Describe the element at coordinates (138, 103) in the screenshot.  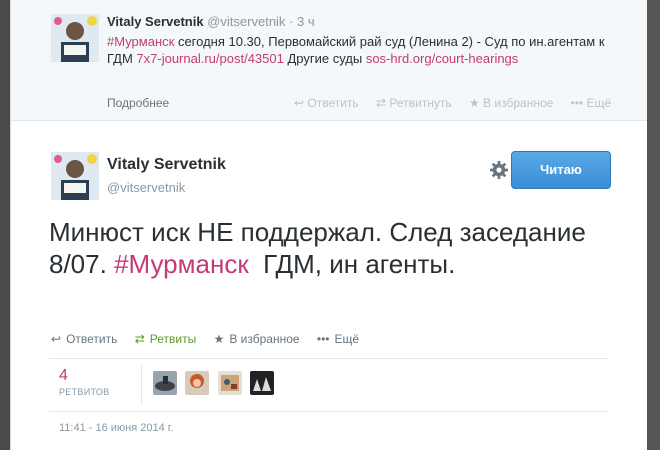
I see `expand-link: Подробнее` at that location.